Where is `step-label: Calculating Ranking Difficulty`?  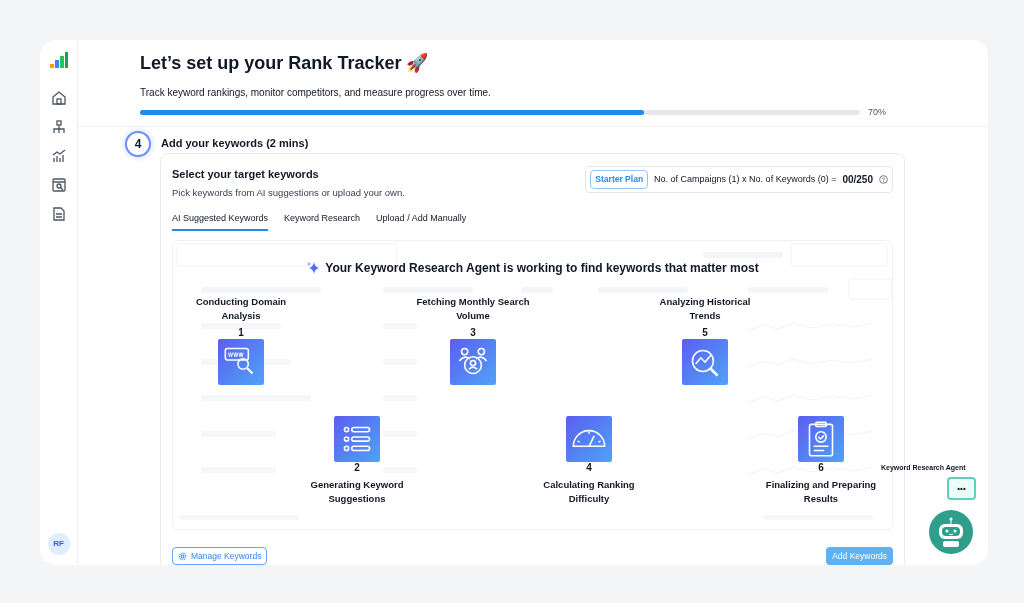 step-label: Calculating Ranking Difficulty is located at coordinates (589, 492).